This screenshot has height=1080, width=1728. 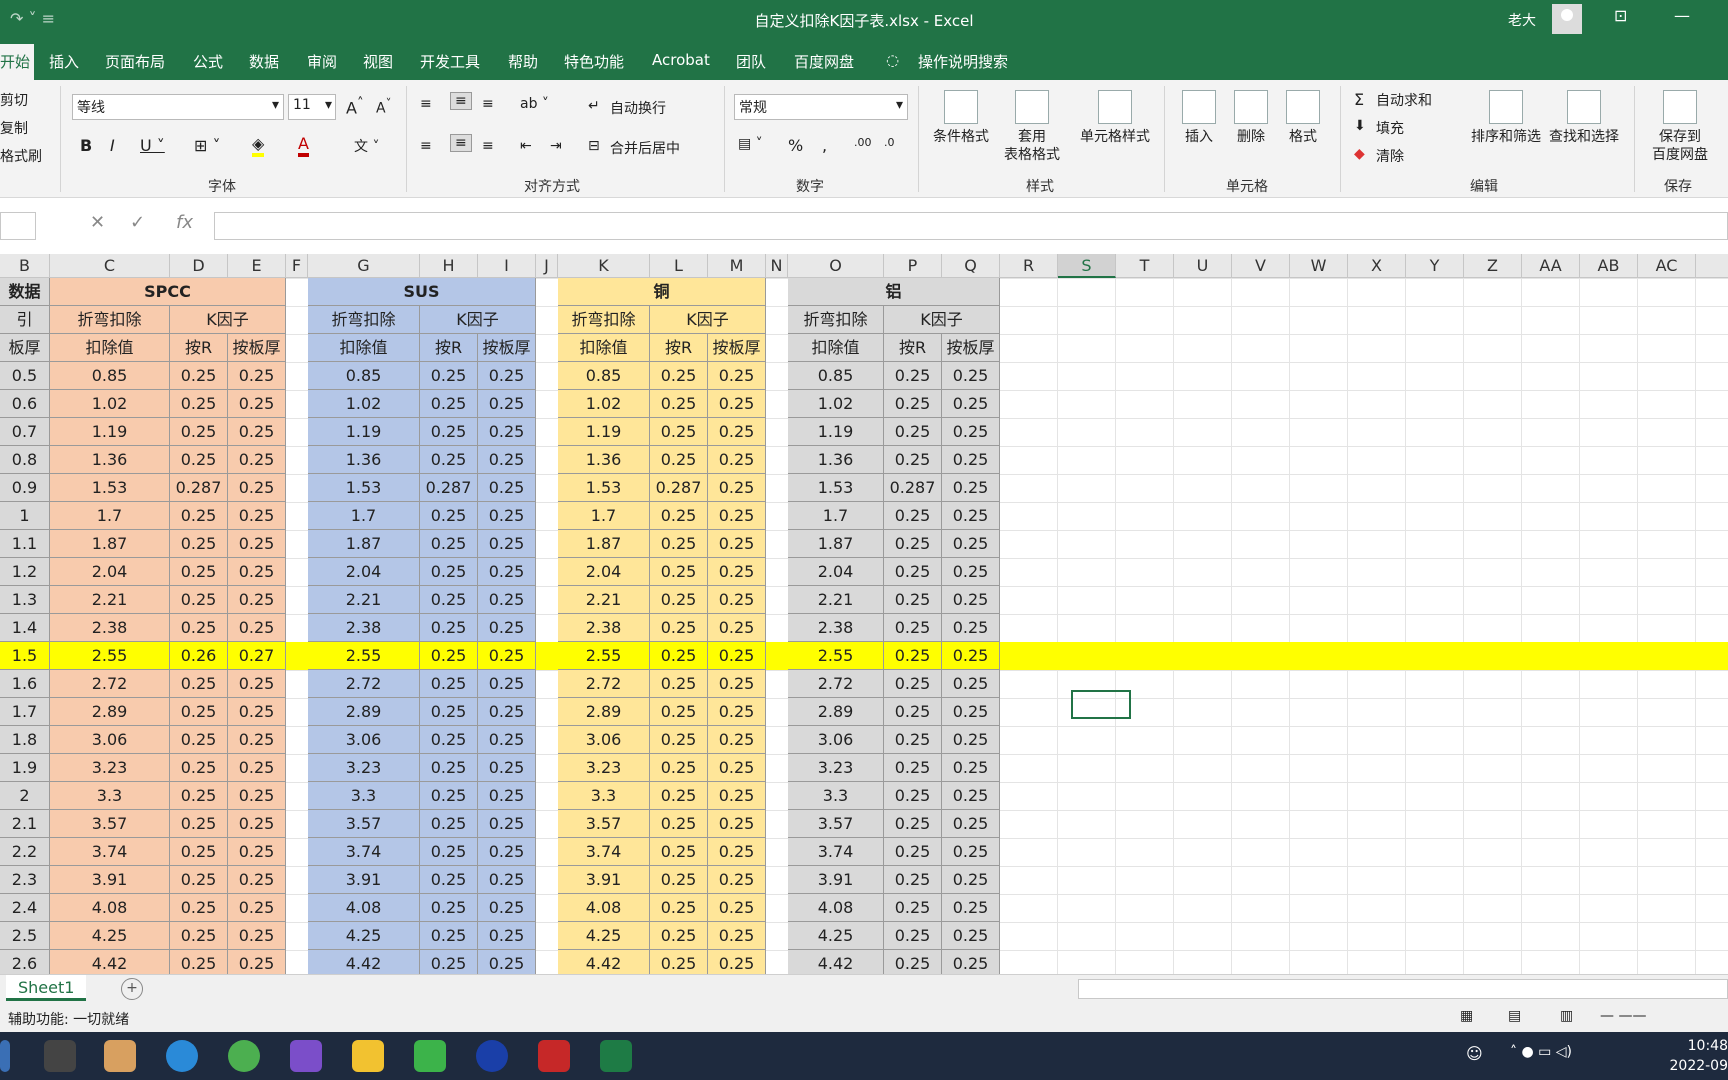 What do you see at coordinates (18, 226) in the screenshot?
I see `name-box` at bounding box center [18, 226].